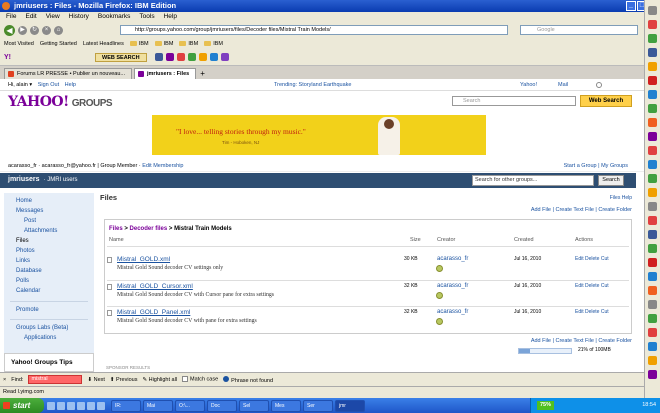  Describe the element at coordinates (11, 17) in the screenshot. I see `menu-file: File` at that location.